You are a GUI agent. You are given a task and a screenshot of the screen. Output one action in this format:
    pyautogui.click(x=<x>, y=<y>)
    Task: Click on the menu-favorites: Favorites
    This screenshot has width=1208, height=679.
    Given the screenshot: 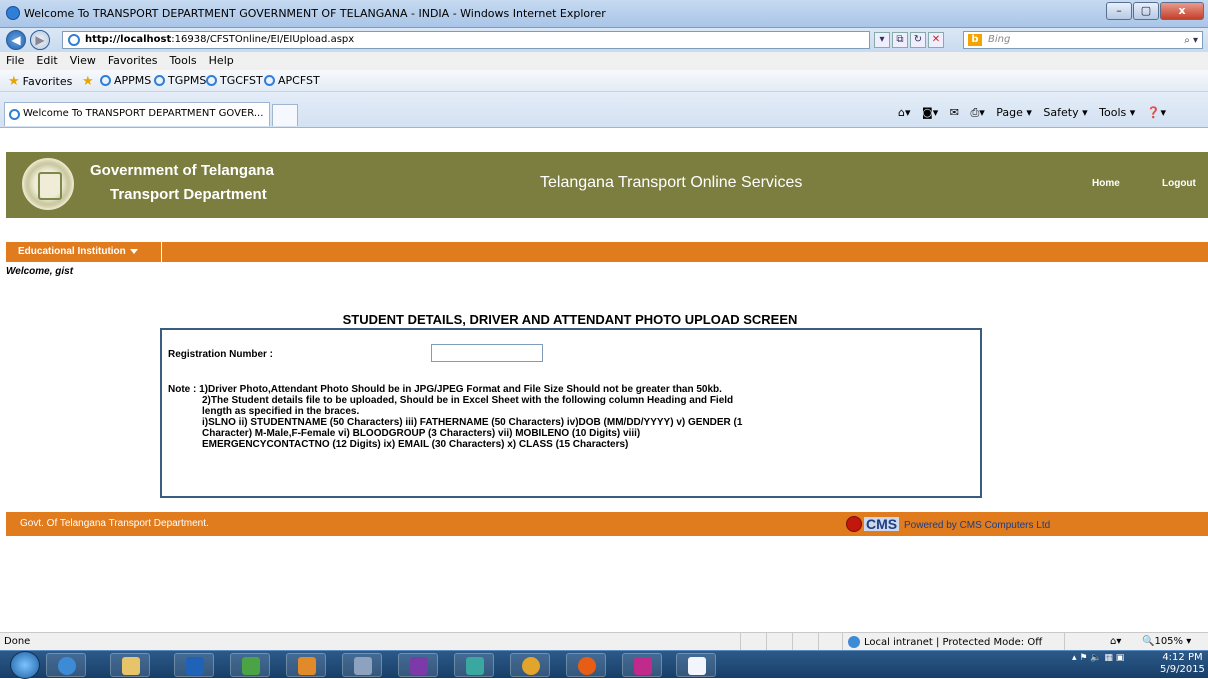 What is the action you would take?
    pyautogui.click(x=133, y=59)
    